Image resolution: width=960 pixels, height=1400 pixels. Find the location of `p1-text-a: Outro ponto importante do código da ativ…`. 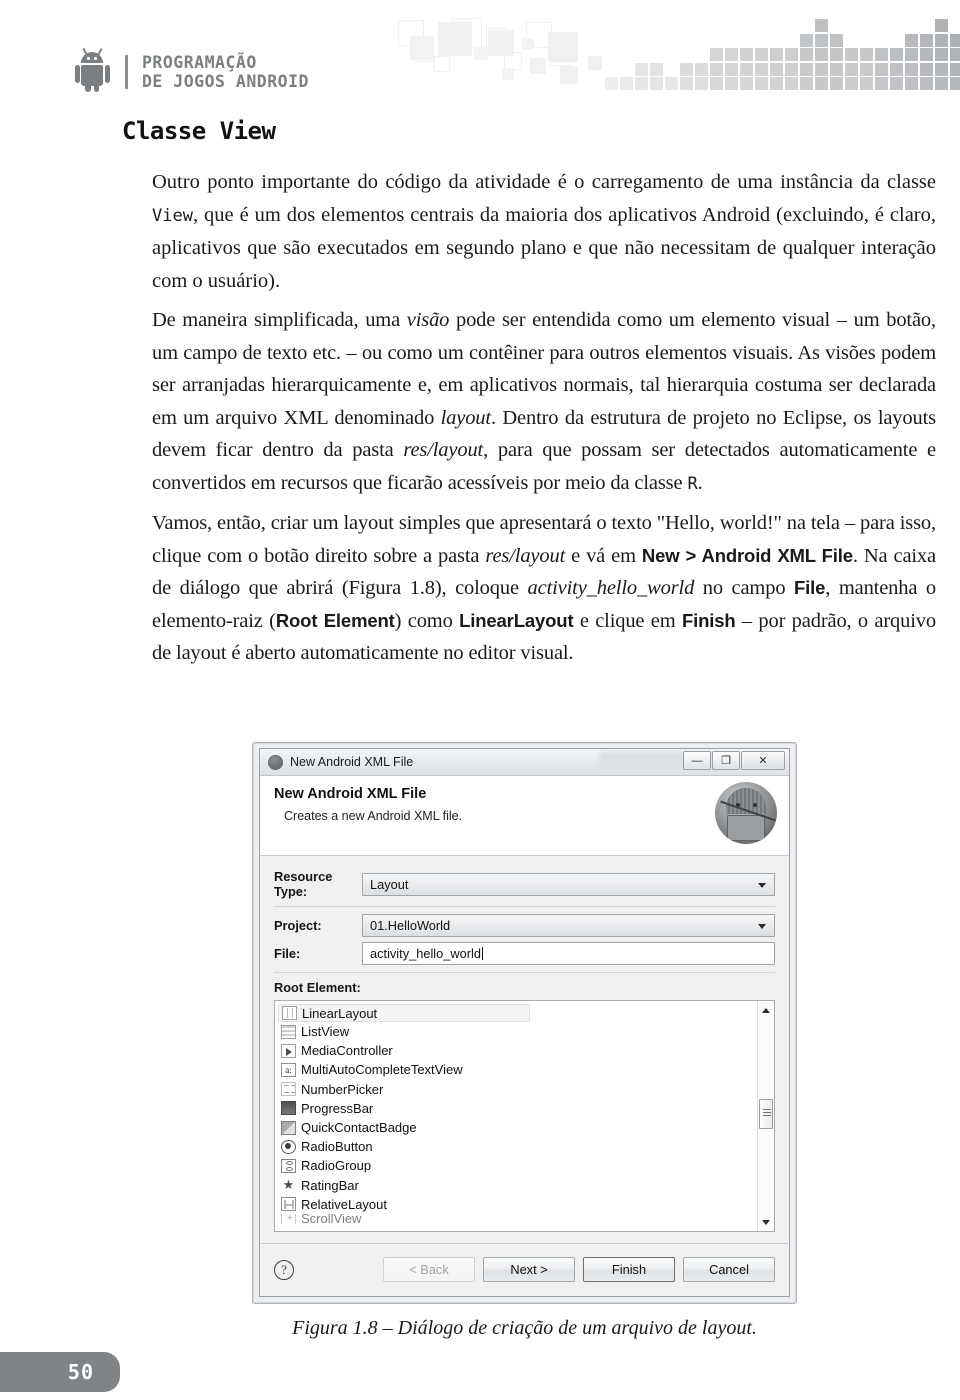

p1-text-a: Outro ponto importante do código da ativ… is located at coordinates (544, 182).